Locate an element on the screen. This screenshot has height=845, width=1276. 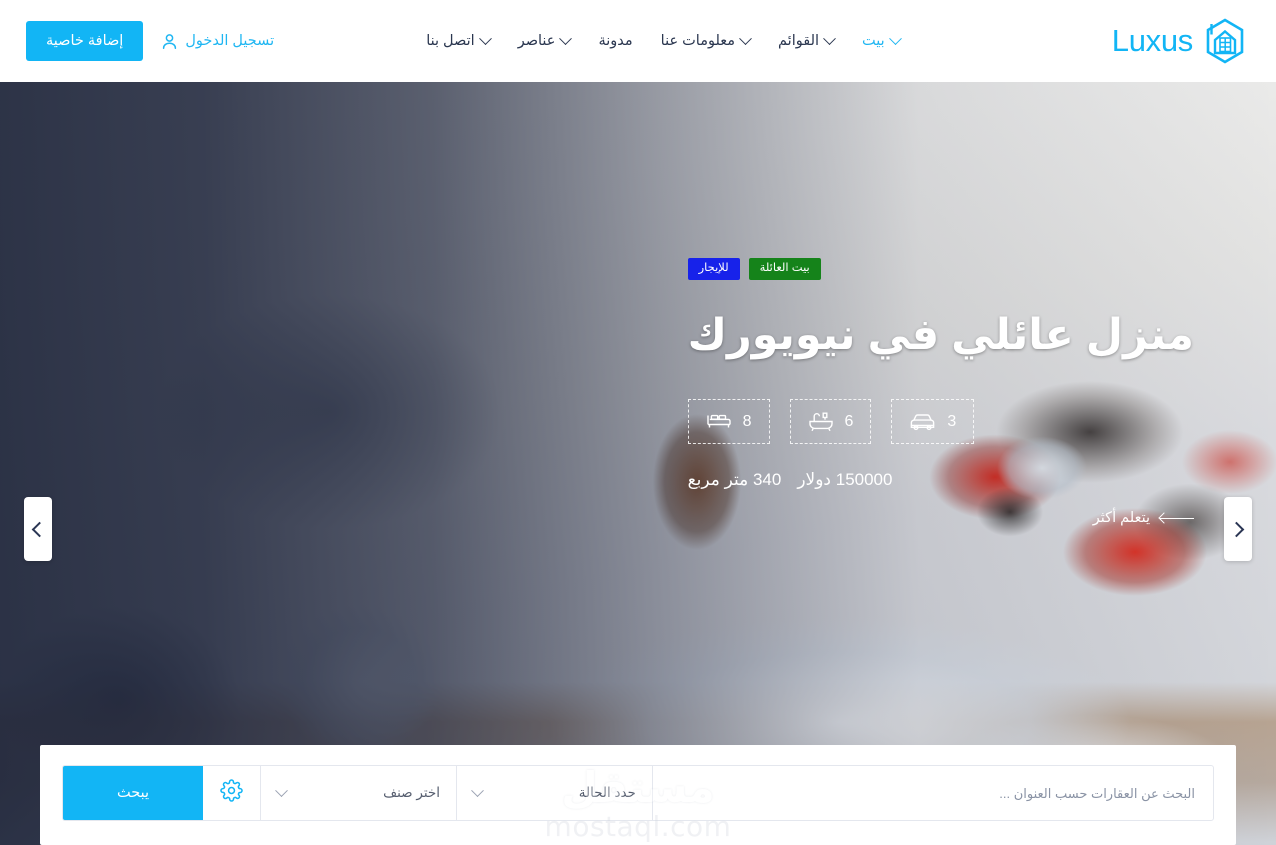
category-select: اختر صنف is located at coordinates (359, 793).